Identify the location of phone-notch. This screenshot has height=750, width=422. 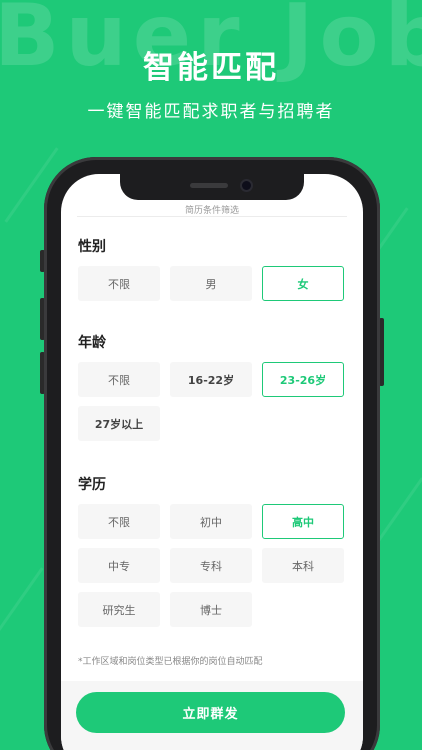
(212, 187).